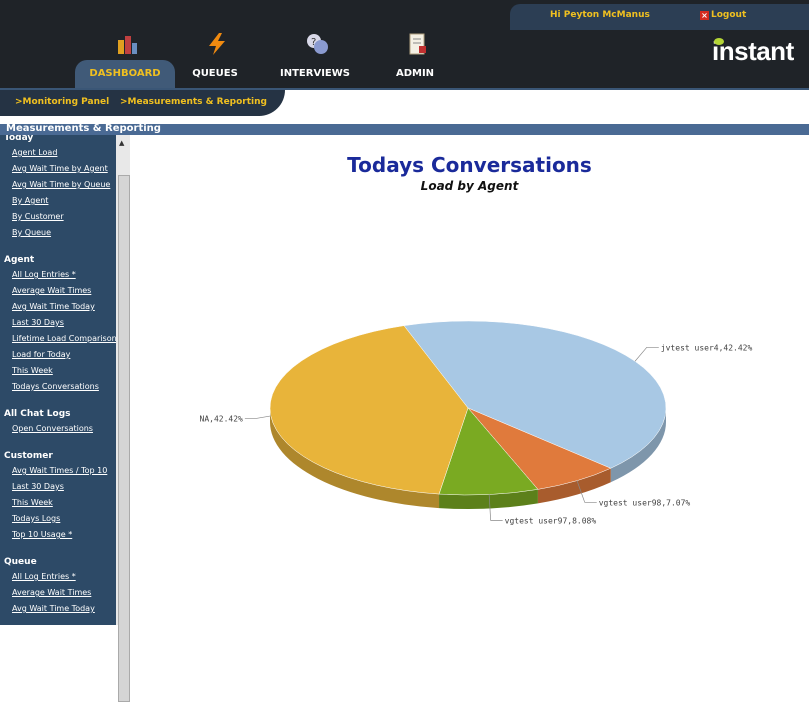 The height and width of the screenshot is (702, 809). Describe the element at coordinates (415, 73) in the screenshot. I see `tab-label: ADMIN` at that location.